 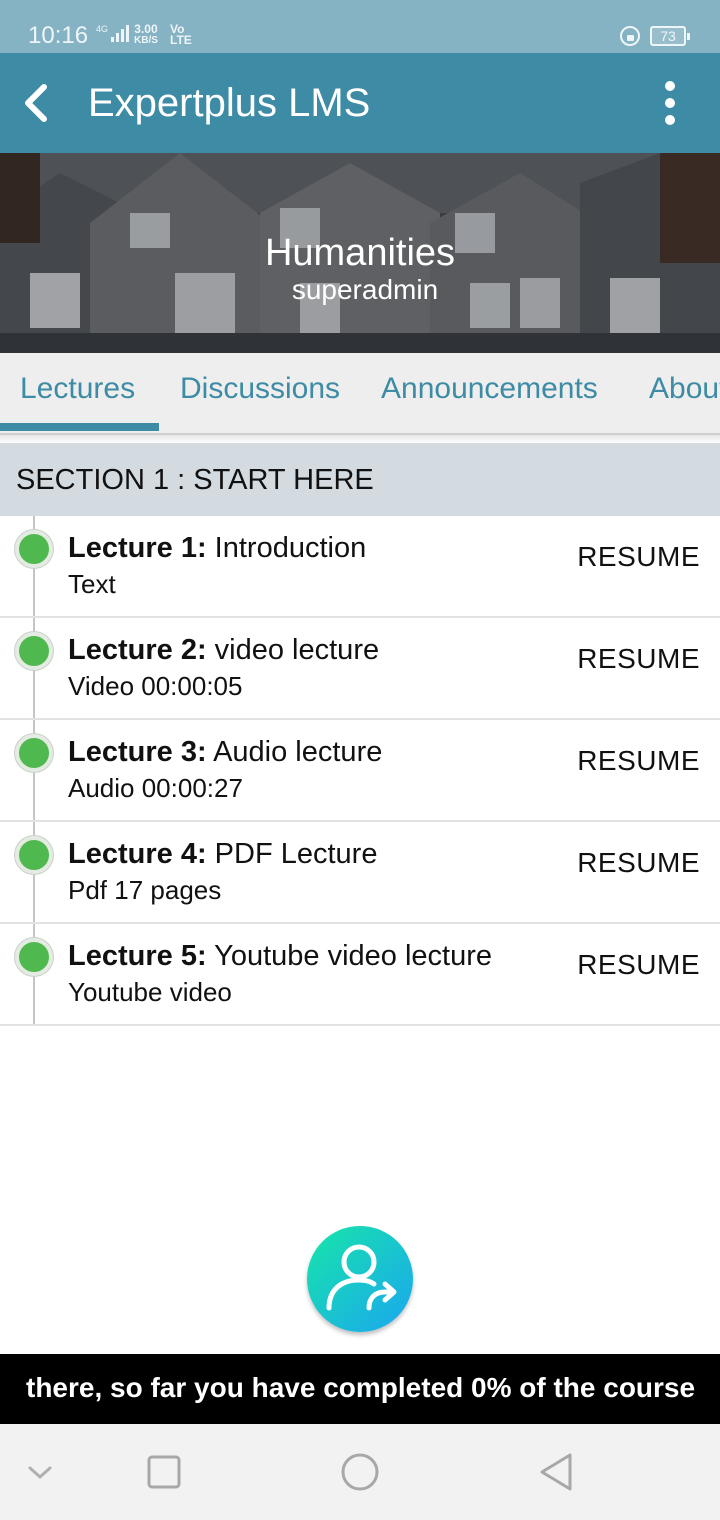 I want to click on share-user-icon, so click(x=361, y=1277).